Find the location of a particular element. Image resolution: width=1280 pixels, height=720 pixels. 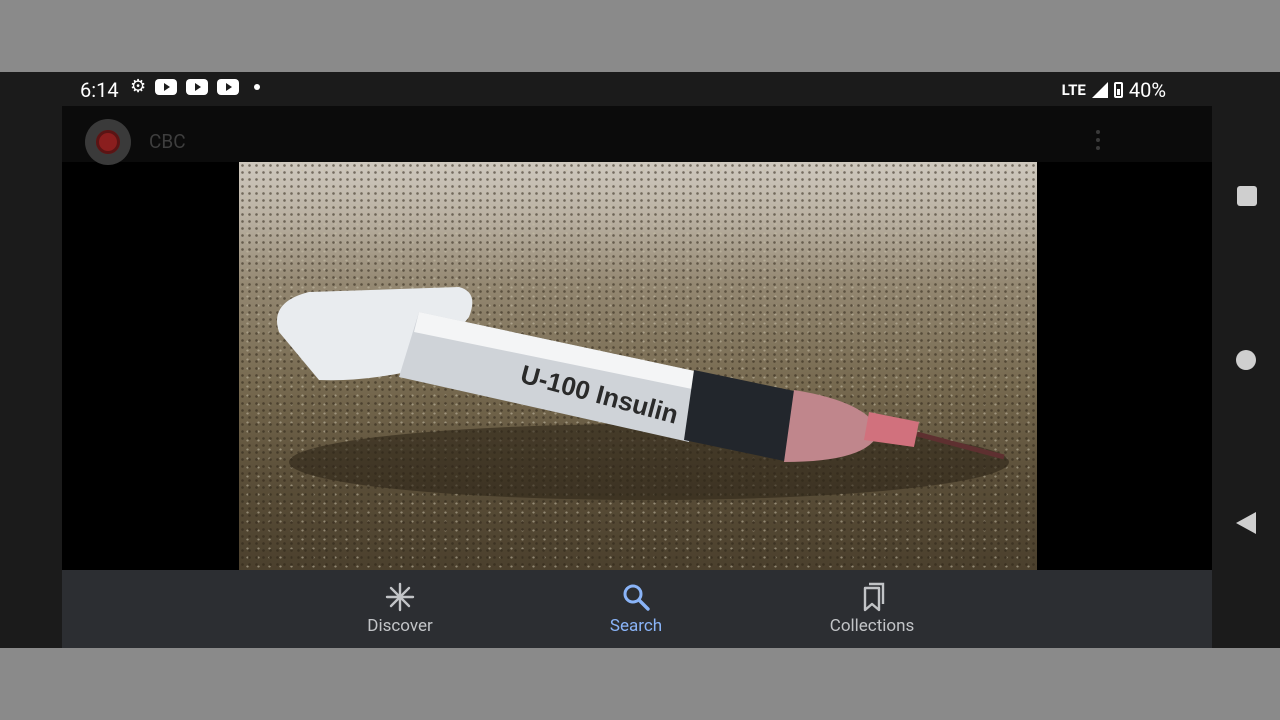

gear-icon: ⚙ is located at coordinates (138, 86).